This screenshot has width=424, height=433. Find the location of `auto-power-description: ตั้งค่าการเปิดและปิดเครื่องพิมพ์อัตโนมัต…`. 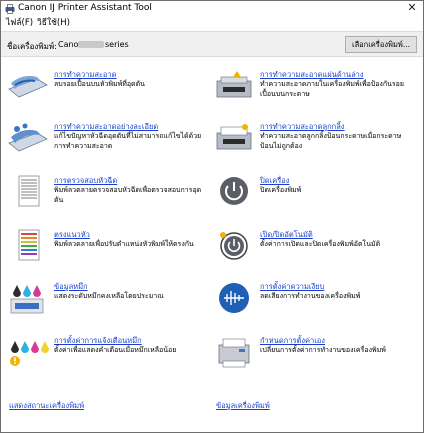

auto-power-description: ตั้งค่าการเปิดและปิดเครื่องพิมพ์อัตโนมัต… is located at coordinates (320, 244).